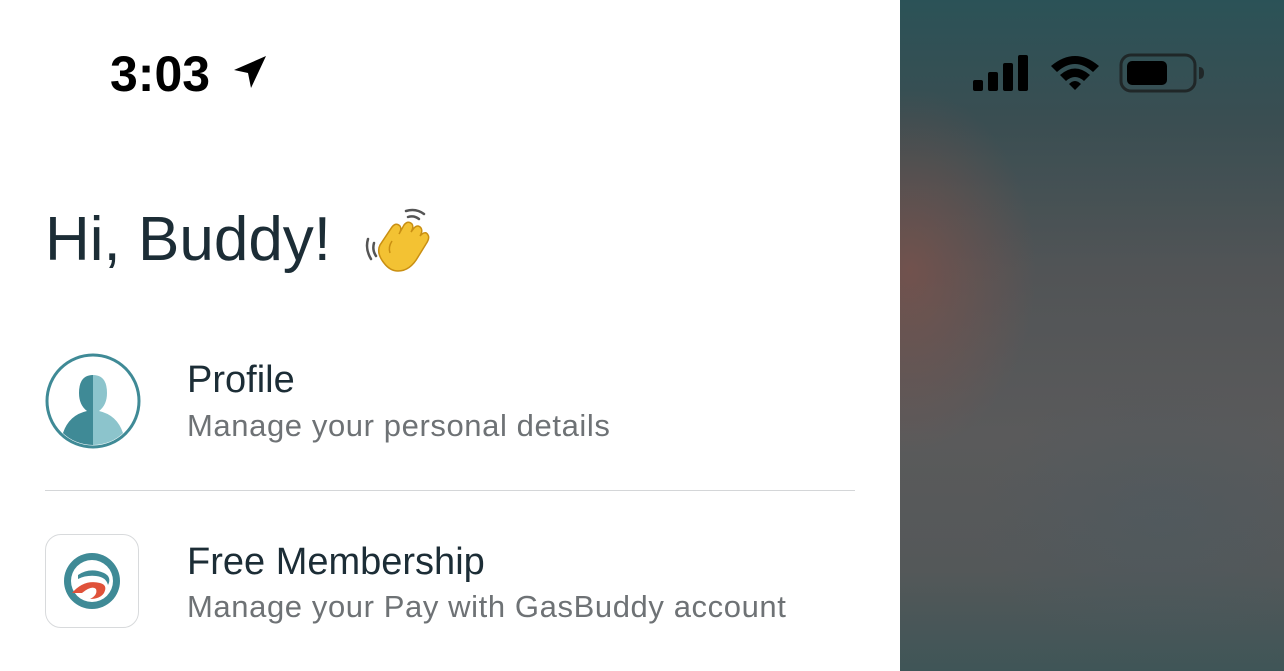 This screenshot has width=1284, height=671. Describe the element at coordinates (1075, 73) in the screenshot. I see `wifi-icon` at that location.